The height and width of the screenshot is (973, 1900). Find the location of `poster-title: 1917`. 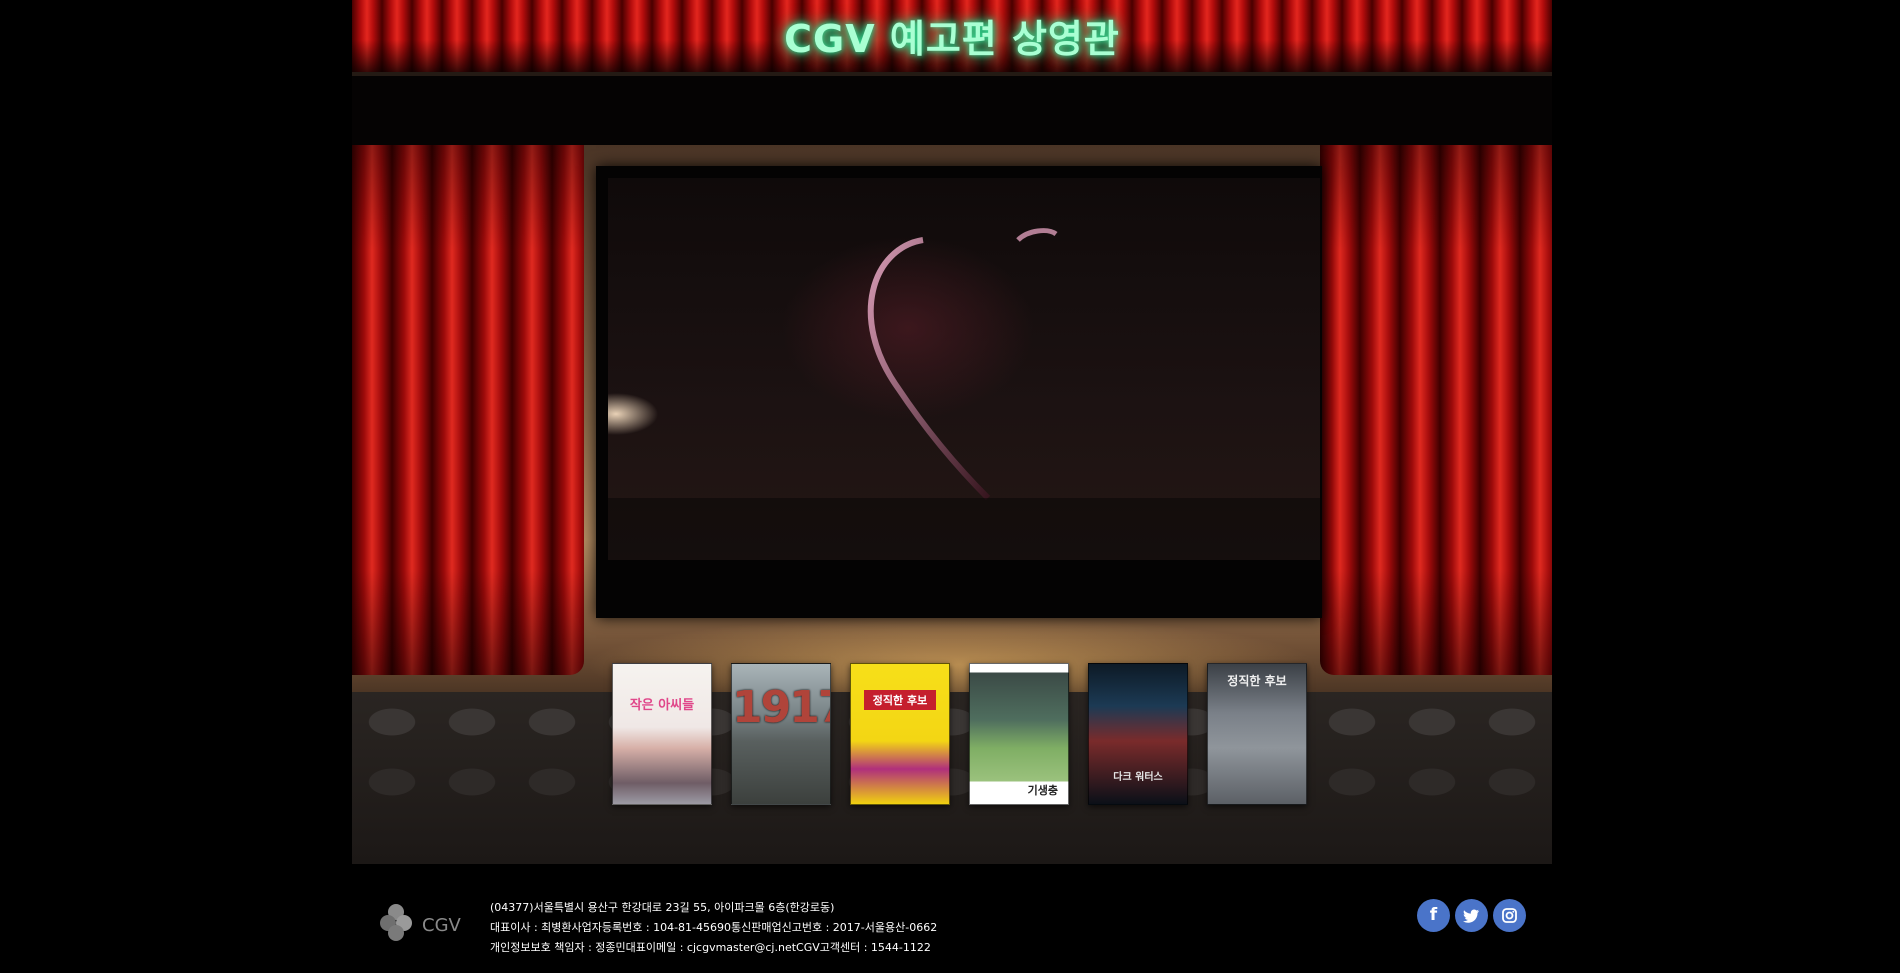

poster-title: 1917 is located at coordinates (781, 707).